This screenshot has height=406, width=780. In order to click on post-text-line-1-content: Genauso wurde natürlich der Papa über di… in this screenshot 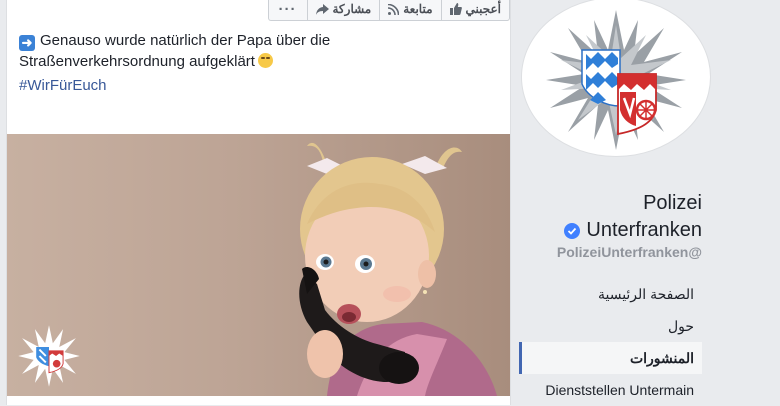, I will do `click(185, 40)`.